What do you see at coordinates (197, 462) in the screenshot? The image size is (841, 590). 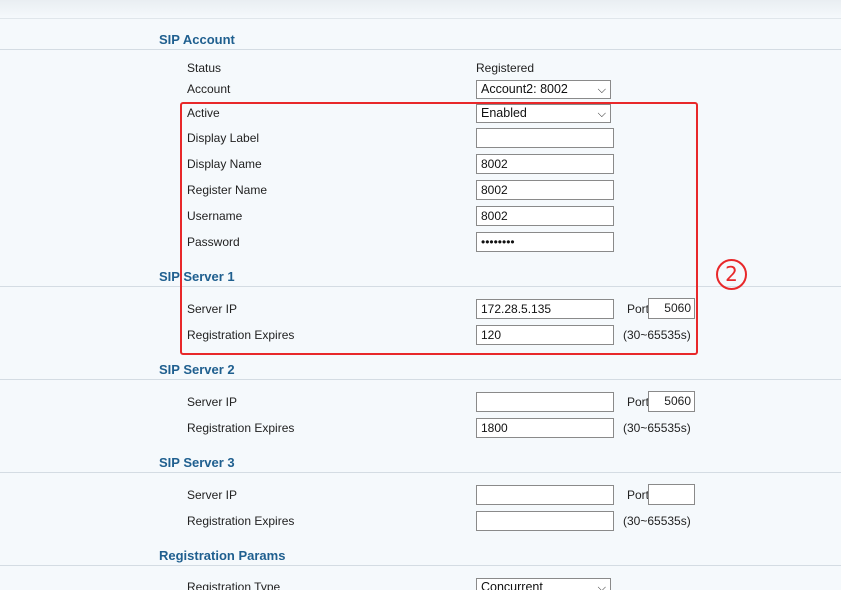 I see `section-title-sip-server-3: SIP Server 3` at bounding box center [197, 462].